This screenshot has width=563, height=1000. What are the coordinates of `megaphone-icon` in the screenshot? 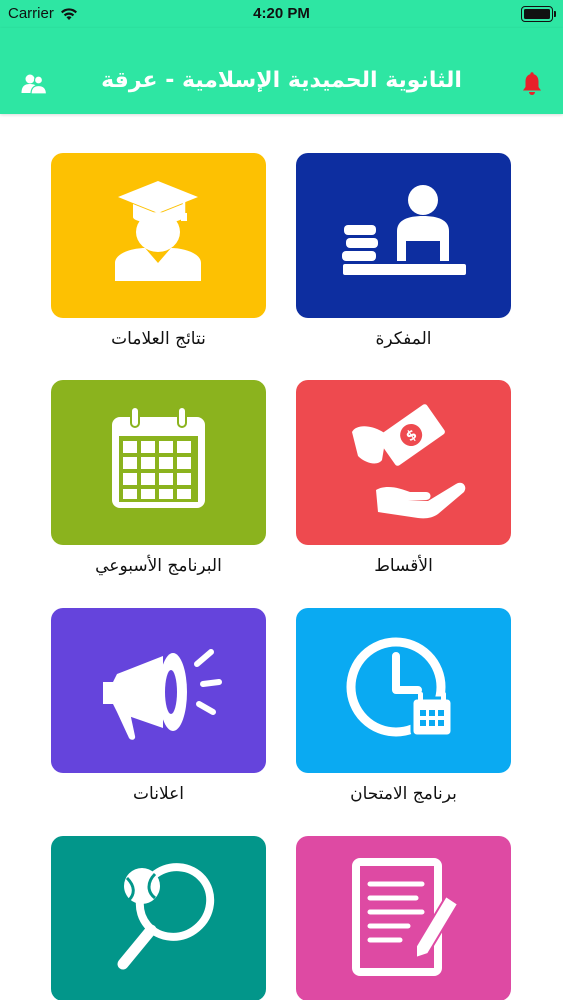 It's located at (162, 694).